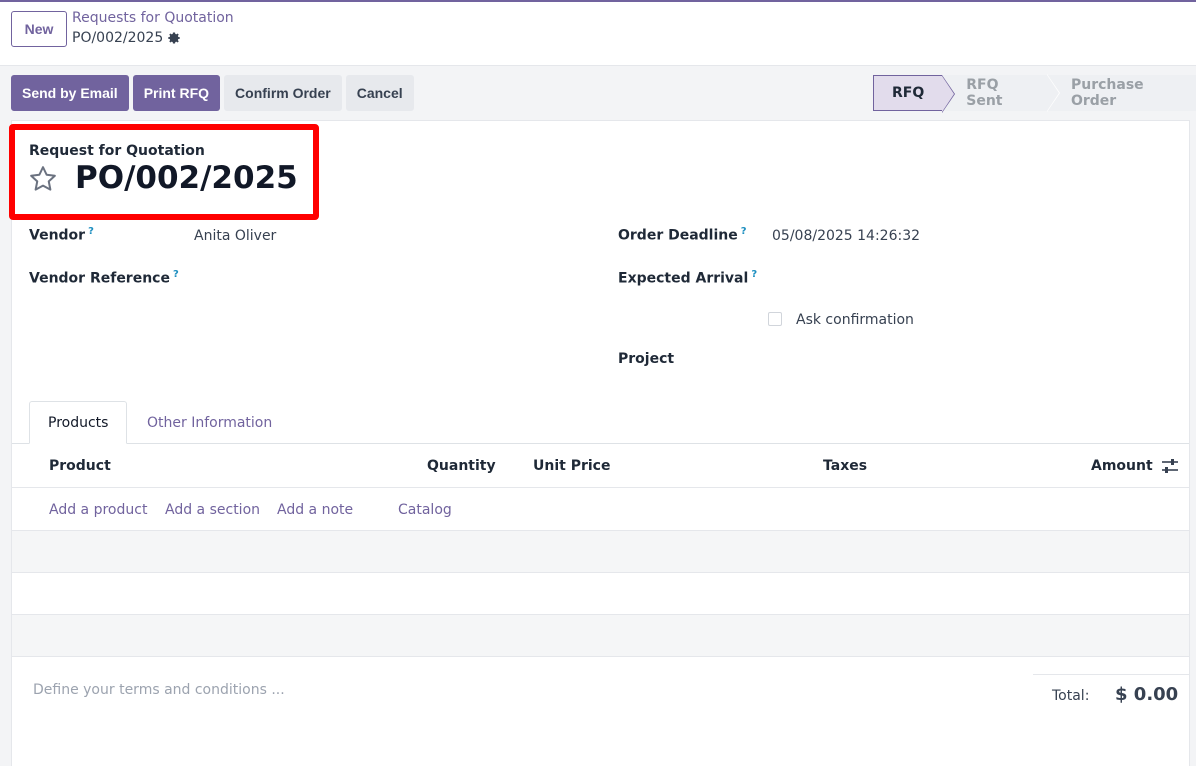  I want to click on total-amount: $ 0.00, so click(1147, 694).